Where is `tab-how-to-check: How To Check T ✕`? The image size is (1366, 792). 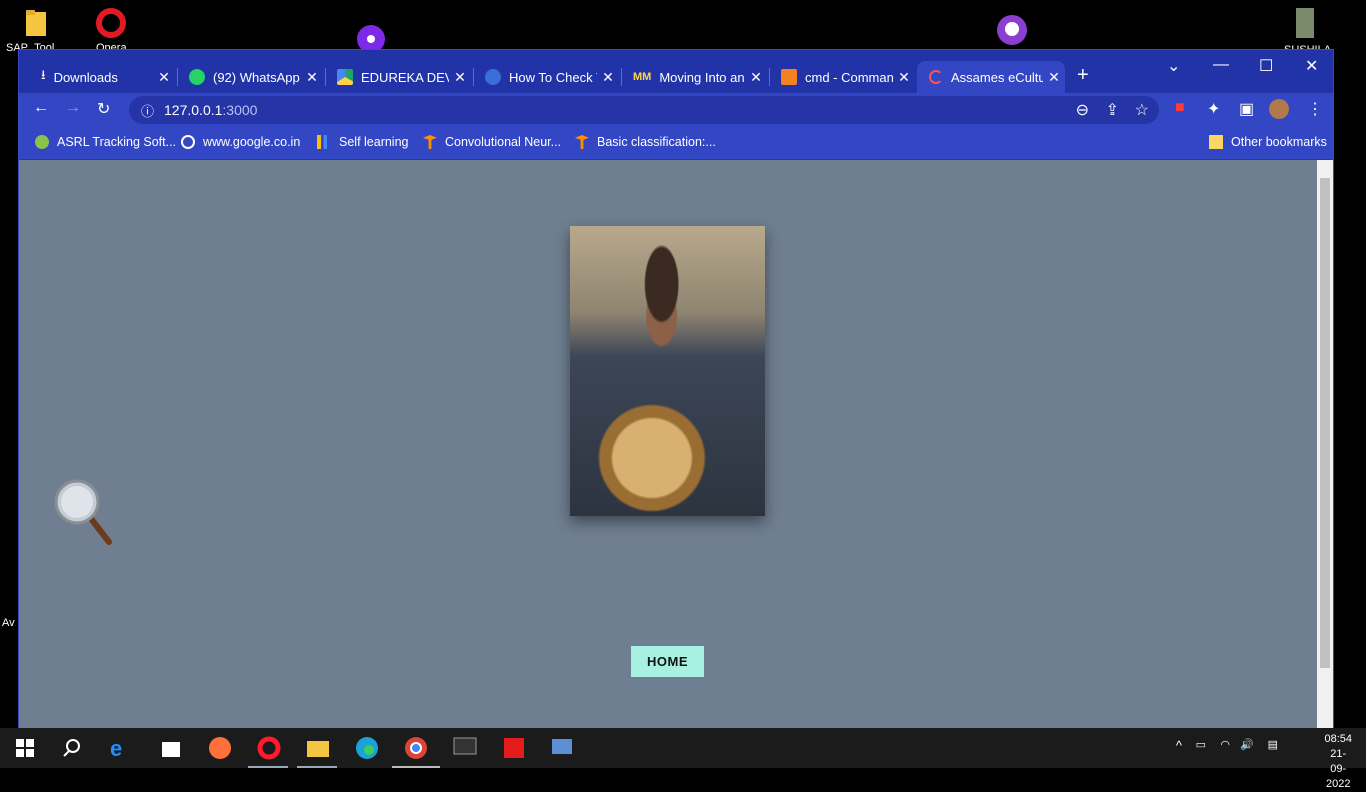
tab-how-to-check: How To Check T ✕ is located at coordinates (546, 77).